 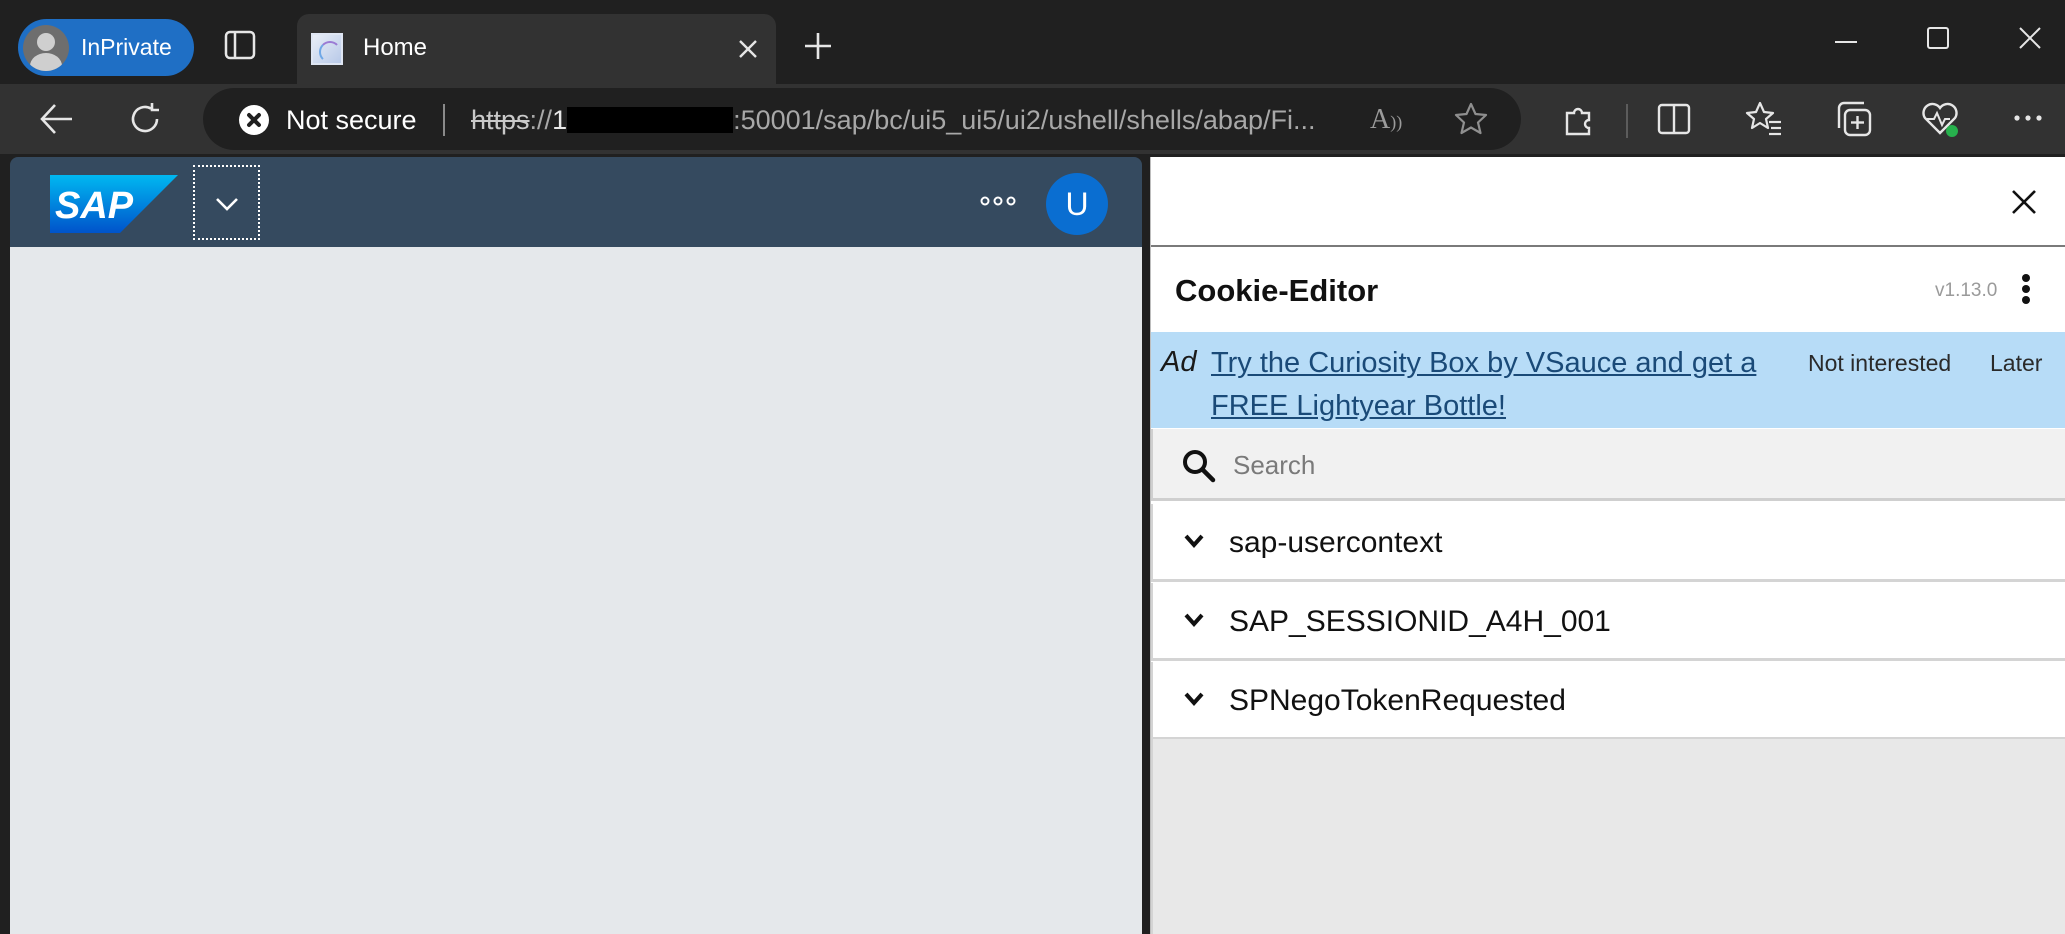 I want to click on later-button: Later, so click(x=2016, y=363).